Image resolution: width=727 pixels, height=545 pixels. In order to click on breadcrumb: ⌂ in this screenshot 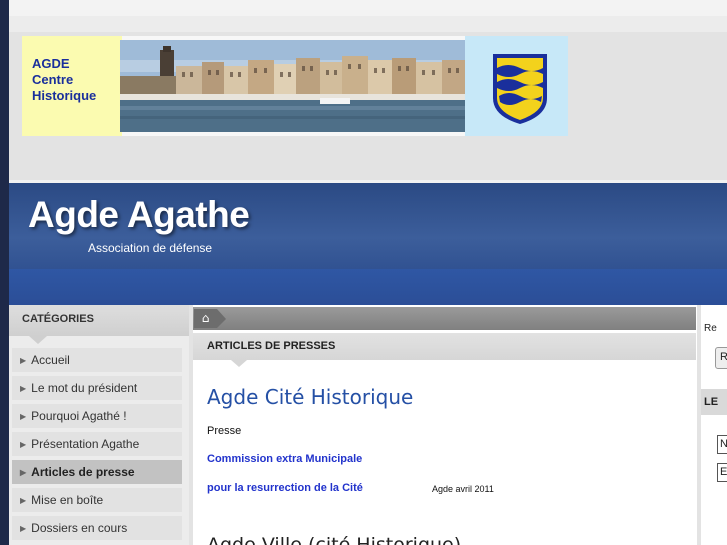, I will do `click(444, 318)`.